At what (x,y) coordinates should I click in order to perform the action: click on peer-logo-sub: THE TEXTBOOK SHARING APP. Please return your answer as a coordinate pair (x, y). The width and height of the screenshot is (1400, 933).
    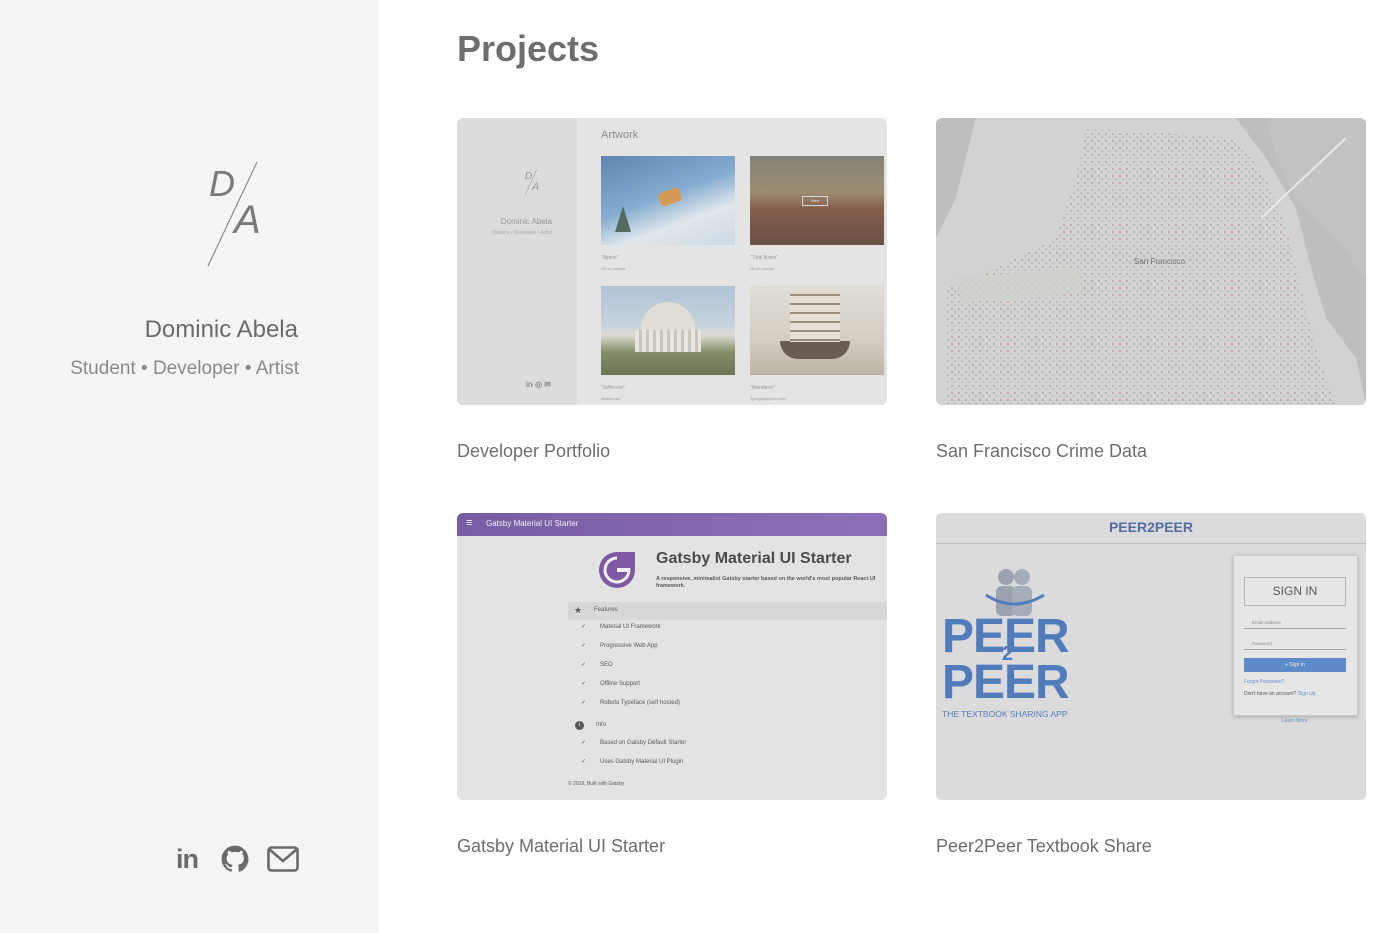
    Looking at the image, I should click on (1005, 714).